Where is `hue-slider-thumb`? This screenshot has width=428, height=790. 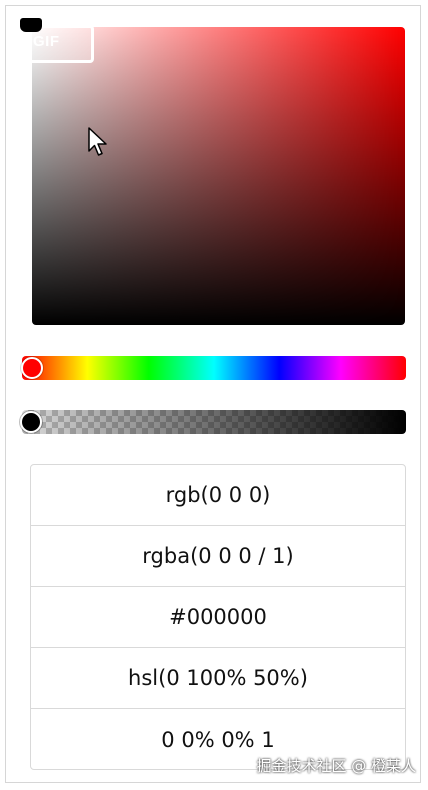
hue-slider-thumb is located at coordinates (32, 368).